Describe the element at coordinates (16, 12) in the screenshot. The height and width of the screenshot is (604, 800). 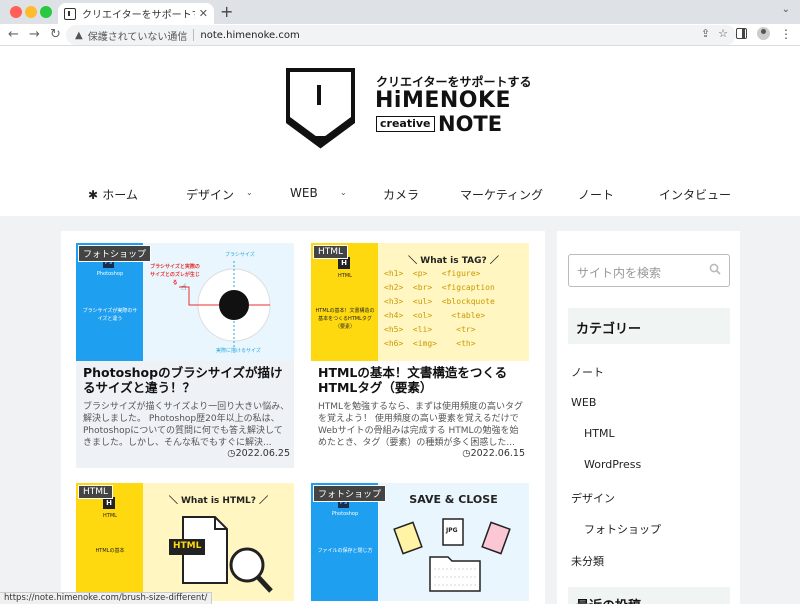
I see `close-window-button` at that location.